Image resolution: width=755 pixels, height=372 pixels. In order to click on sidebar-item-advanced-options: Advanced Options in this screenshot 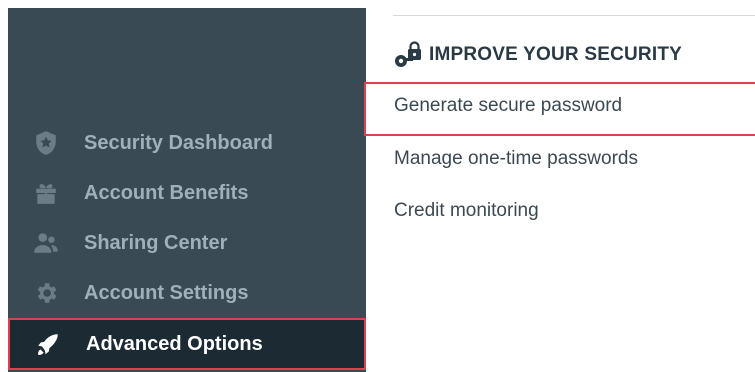, I will do `click(187, 344)`.